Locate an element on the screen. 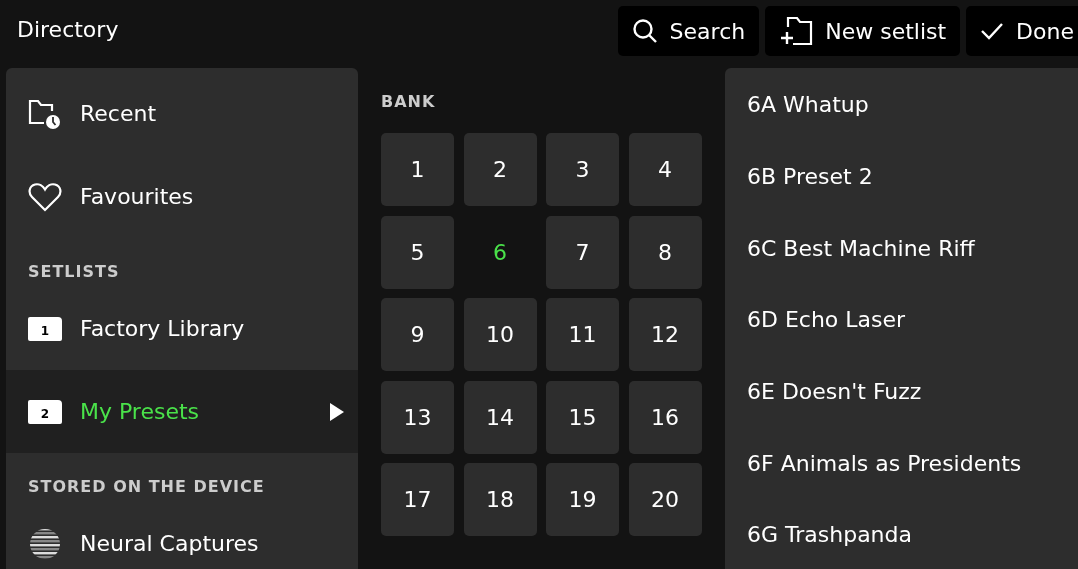 Image resolution: width=1078 pixels, height=569 pixels. bank-tile: 3 is located at coordinates (582, 169).